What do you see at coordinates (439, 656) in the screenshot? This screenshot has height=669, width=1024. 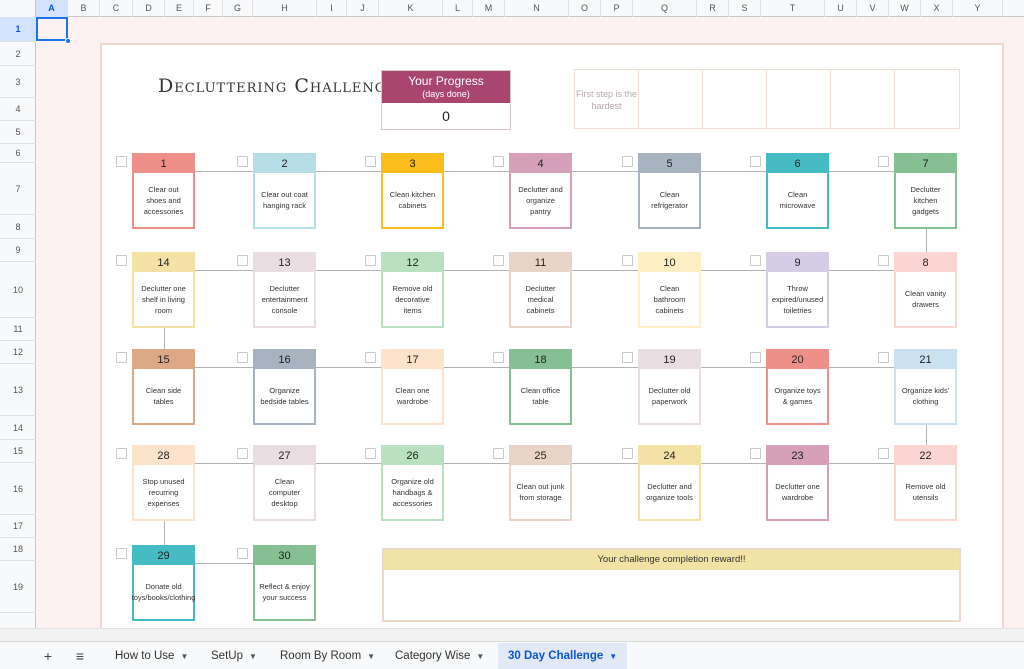 I see `sheet-tab: Category Wise ▼` at bounding box center [439, 656].